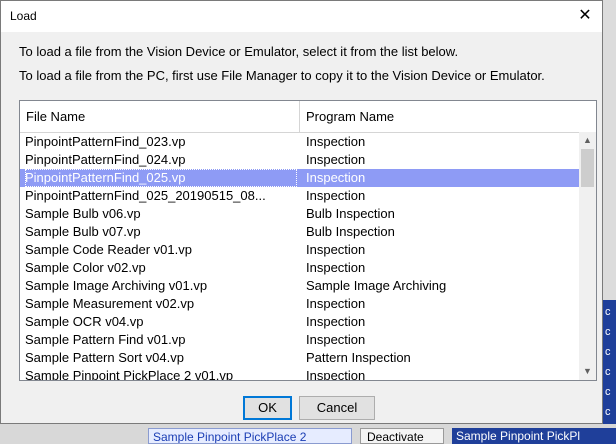 The height and width of the screenshot is (444, 616). What do you see at coordinates (534, 436) in the screenshot?
I see `background-program-item: Sample Pinpoint PickPl` at bounding box center [534, 436].